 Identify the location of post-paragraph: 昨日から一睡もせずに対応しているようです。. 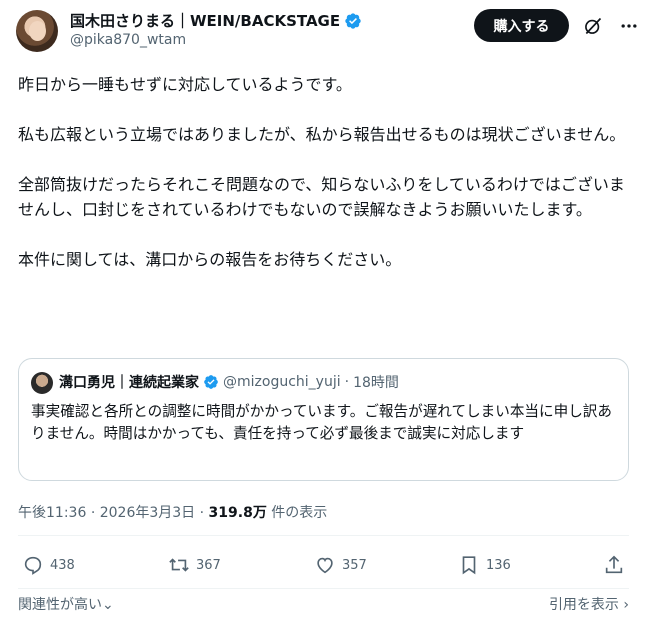
(185, 84).